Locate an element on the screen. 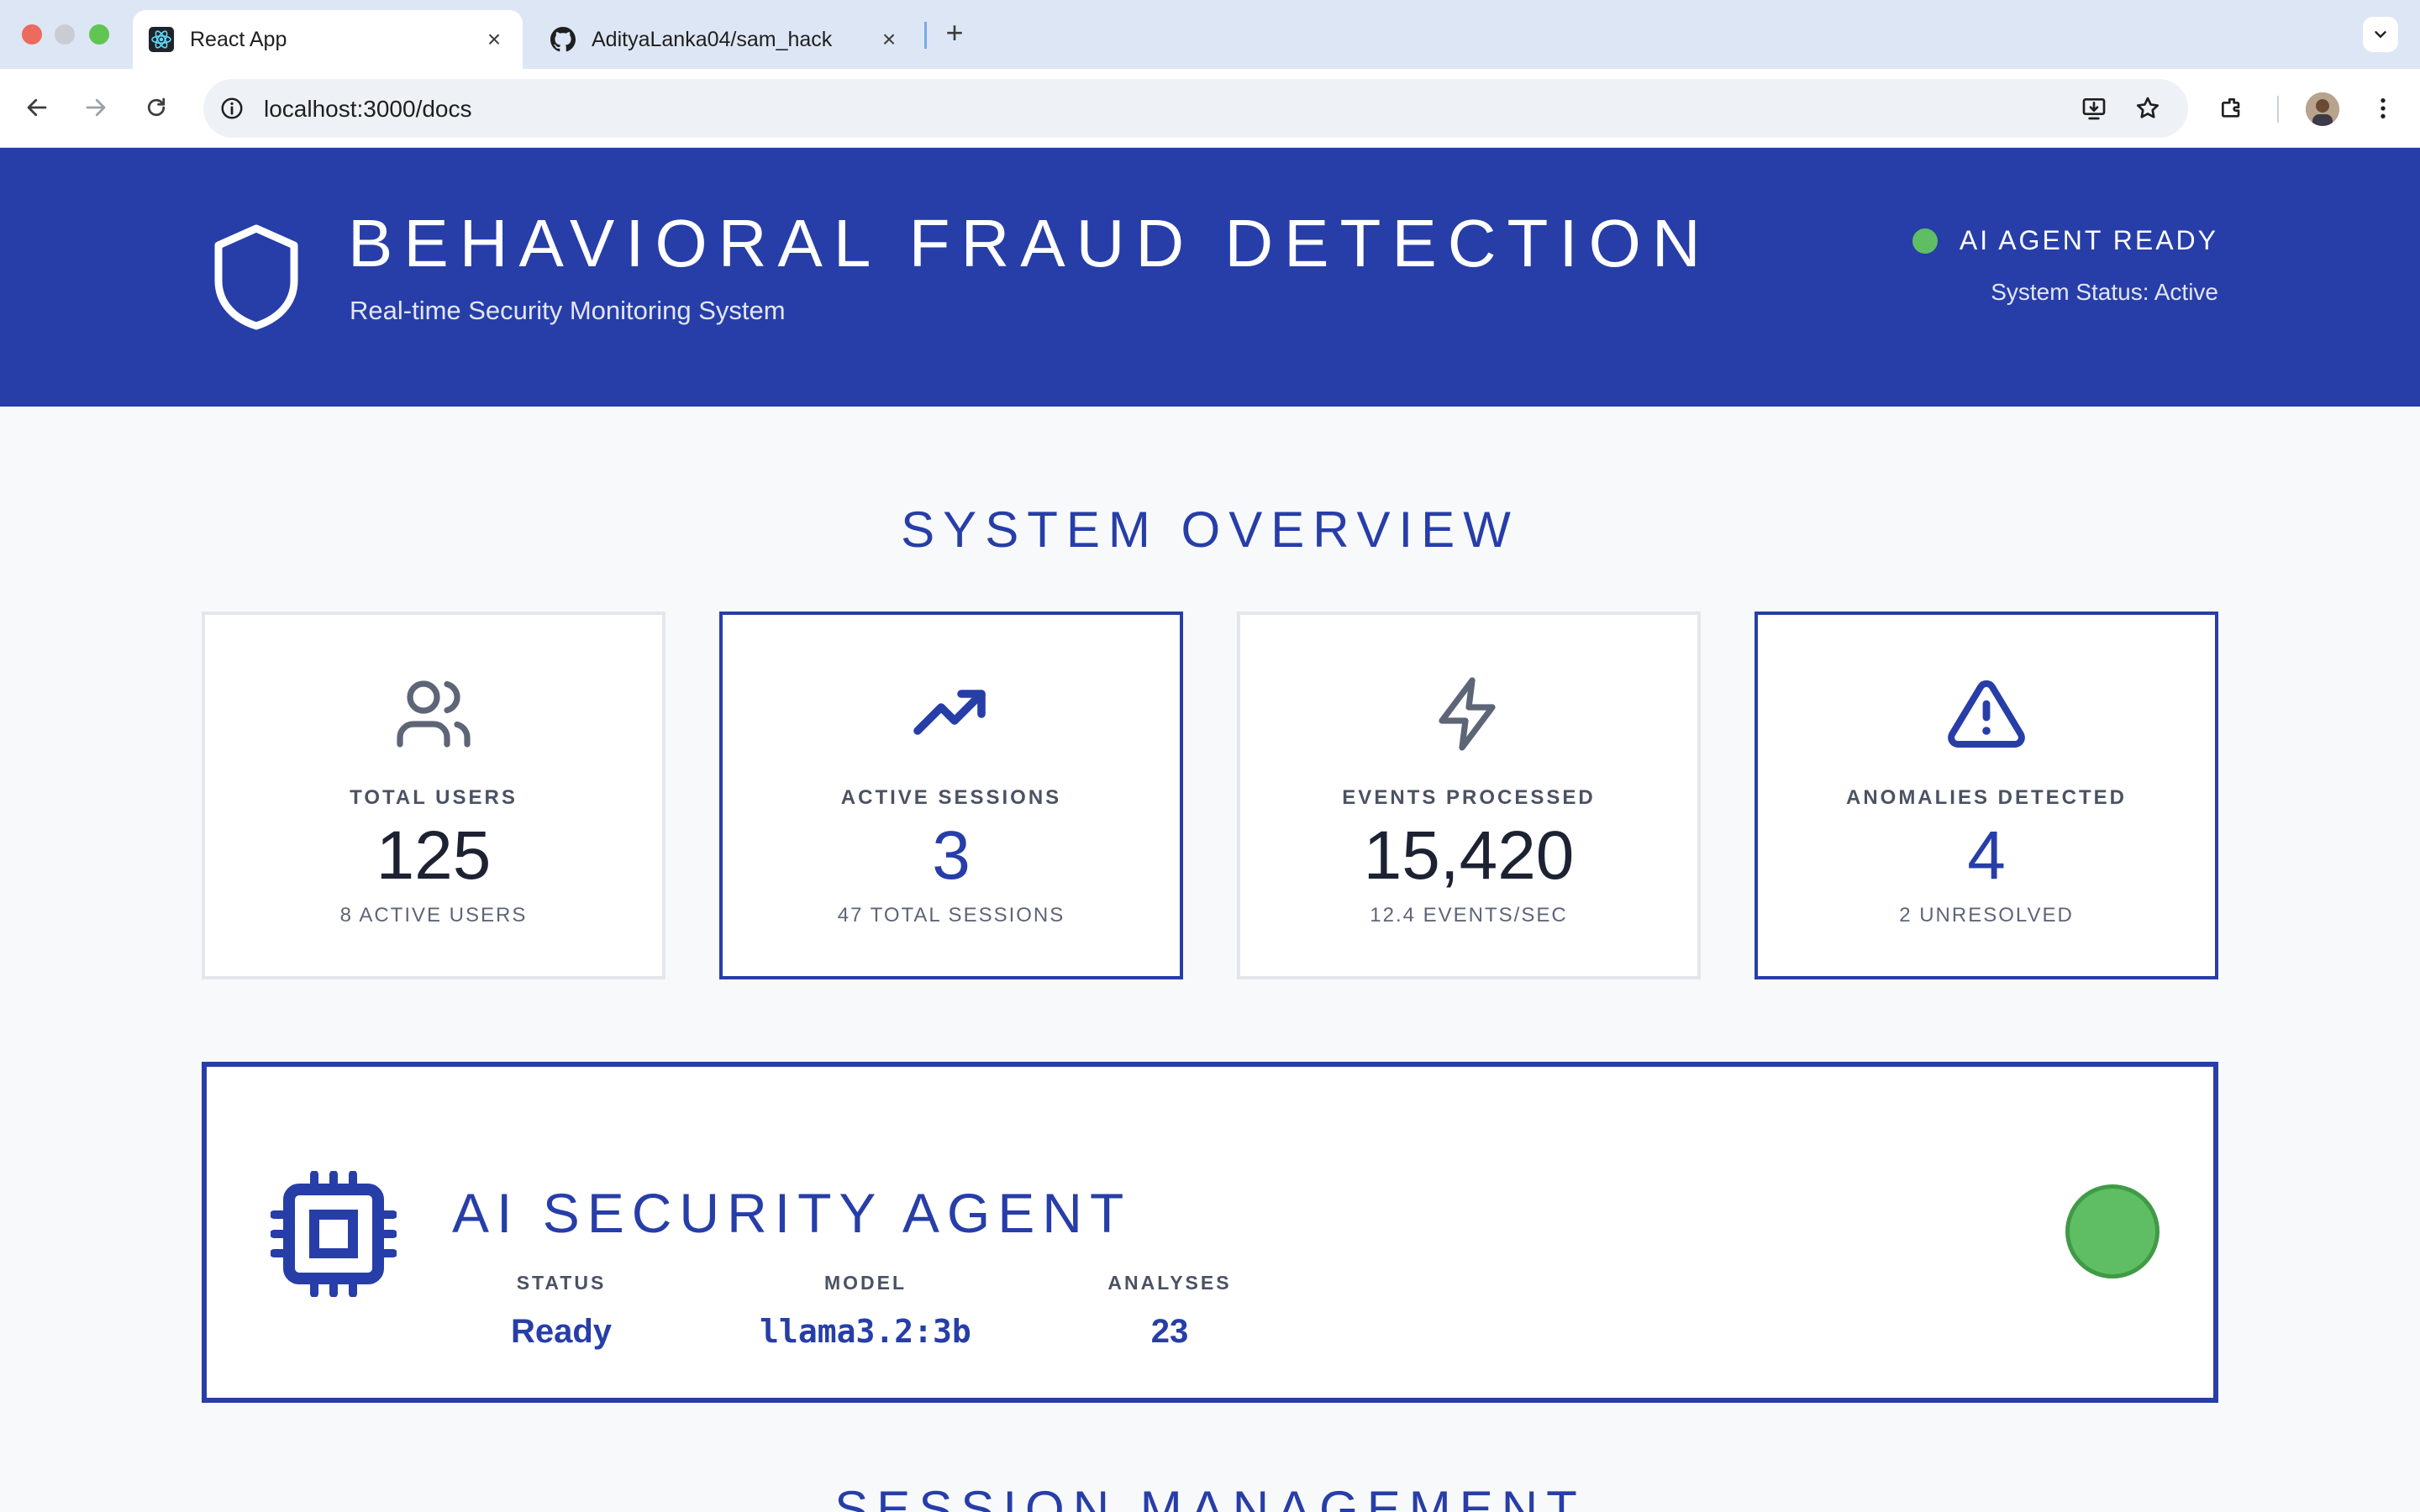 The image size is (2420, 1512). window-minimize-button is located at coordinates (65, 34).